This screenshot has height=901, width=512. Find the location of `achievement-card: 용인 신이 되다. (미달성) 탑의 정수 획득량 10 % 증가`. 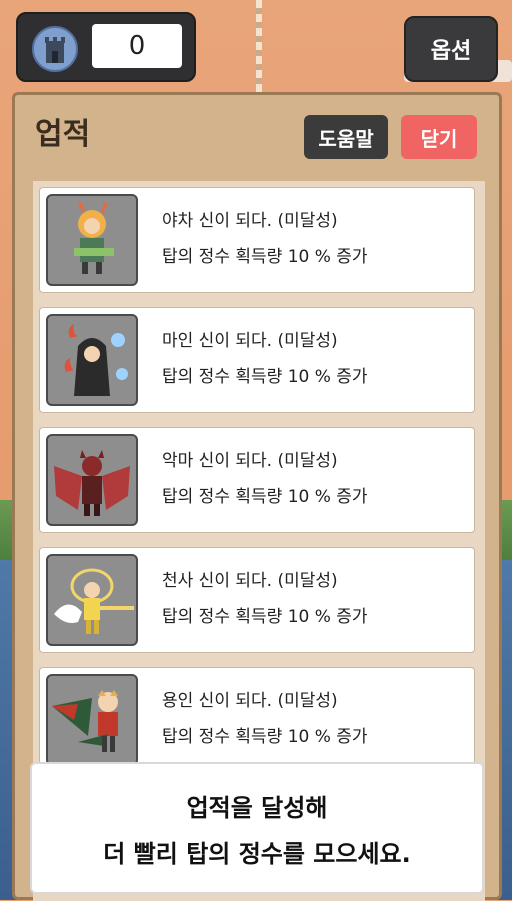

achievement-card: 용인 신이 되다. (미달성) 탑의 정수 획득량 10 % 증가 is located at coordinates (257, 720).